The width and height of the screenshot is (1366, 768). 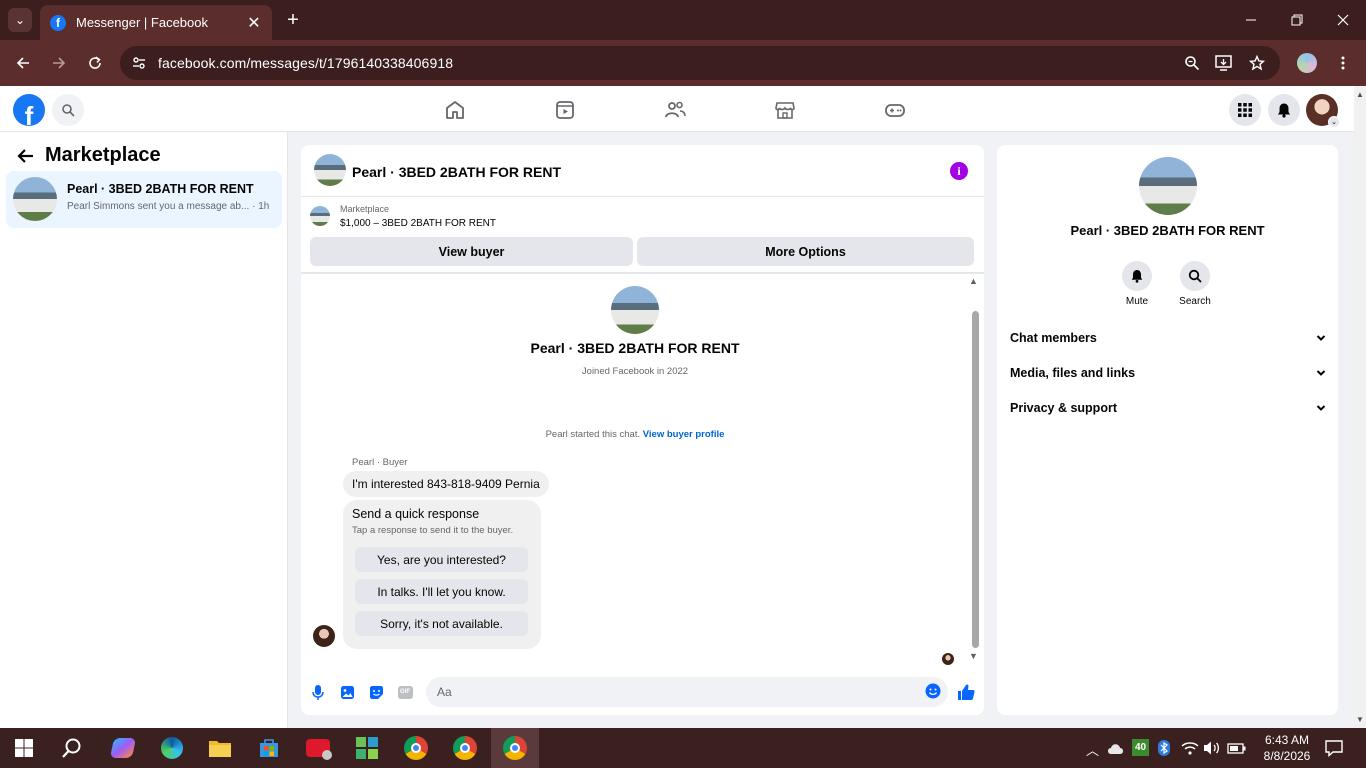 What do you see at coordinates (1343, 20) in the screenshot?
I see `close-window-button` at bounding box center [1343, 20].